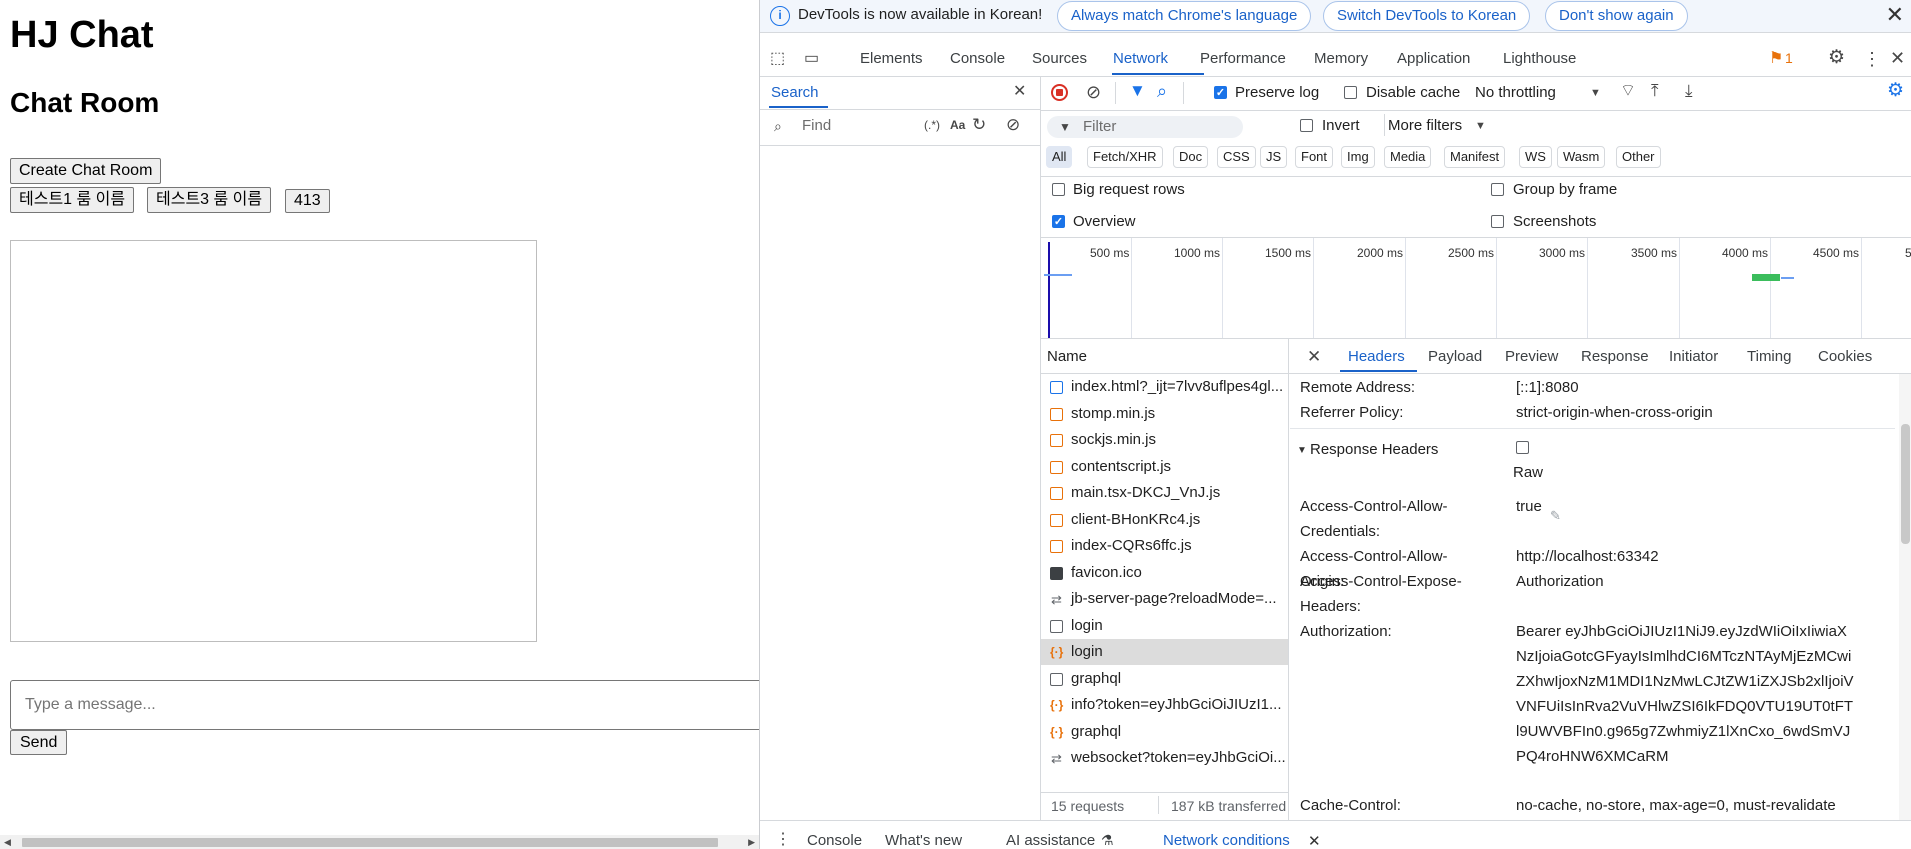 This screenshot has height=849, width=1911. Describe the element at coordinates (1341, 58) in the screenshot. I see `tab-memory: Memory` at that location.